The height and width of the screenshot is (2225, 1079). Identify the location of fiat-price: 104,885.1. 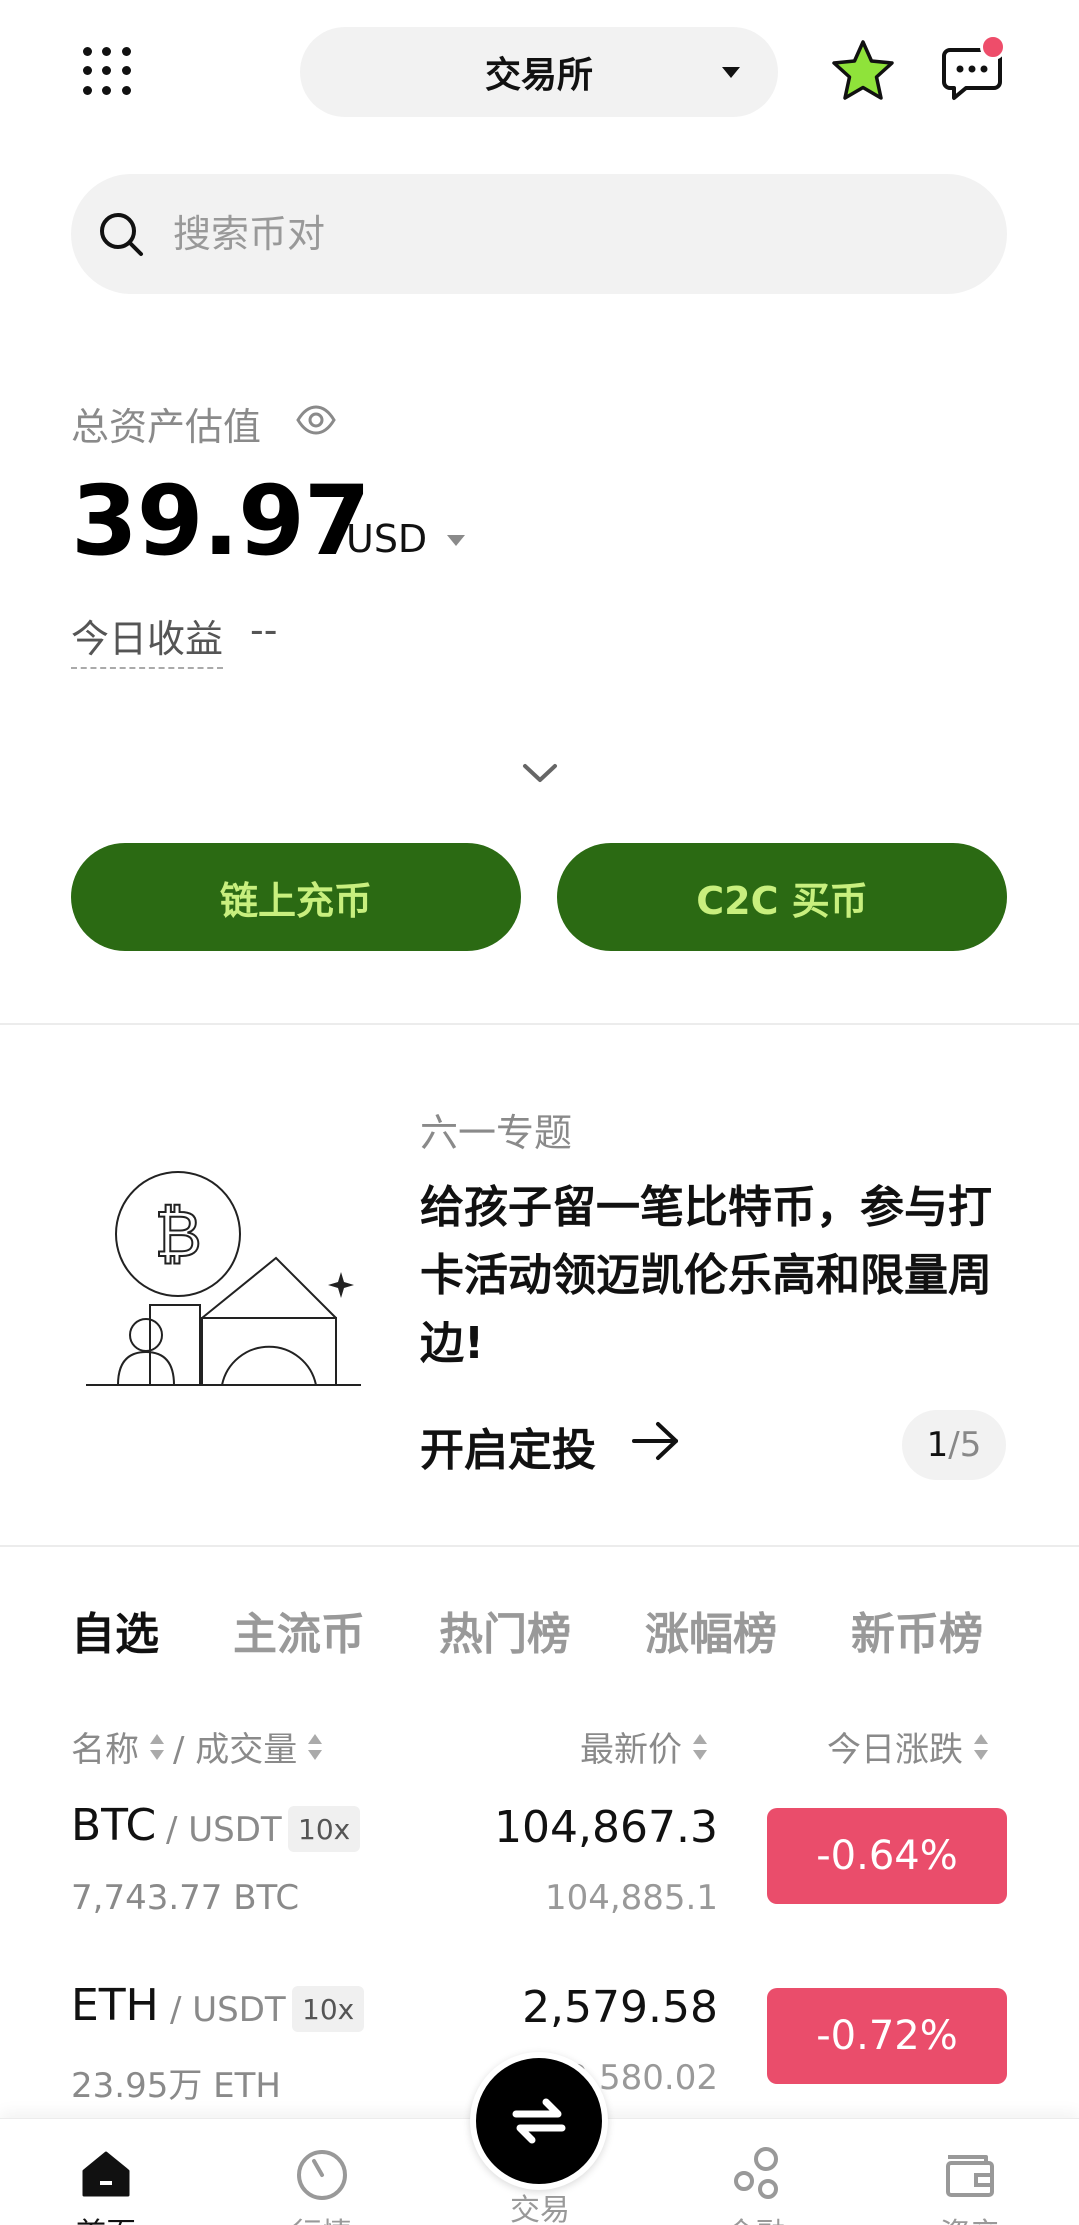
(631, 1898).